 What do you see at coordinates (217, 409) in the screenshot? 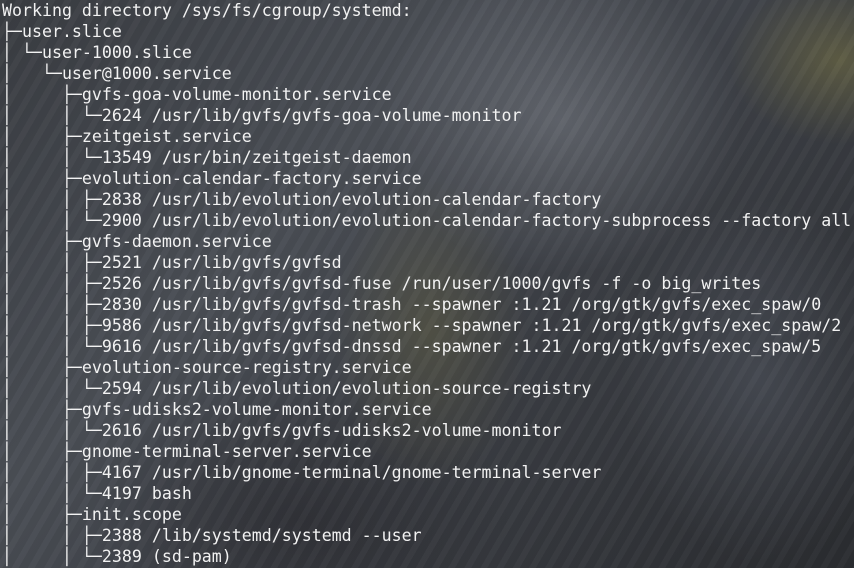
I see `cgroup-tree-line: │ ├─gvfs-udisks2-volume-monitor.service` at bounding box center [217, 409].